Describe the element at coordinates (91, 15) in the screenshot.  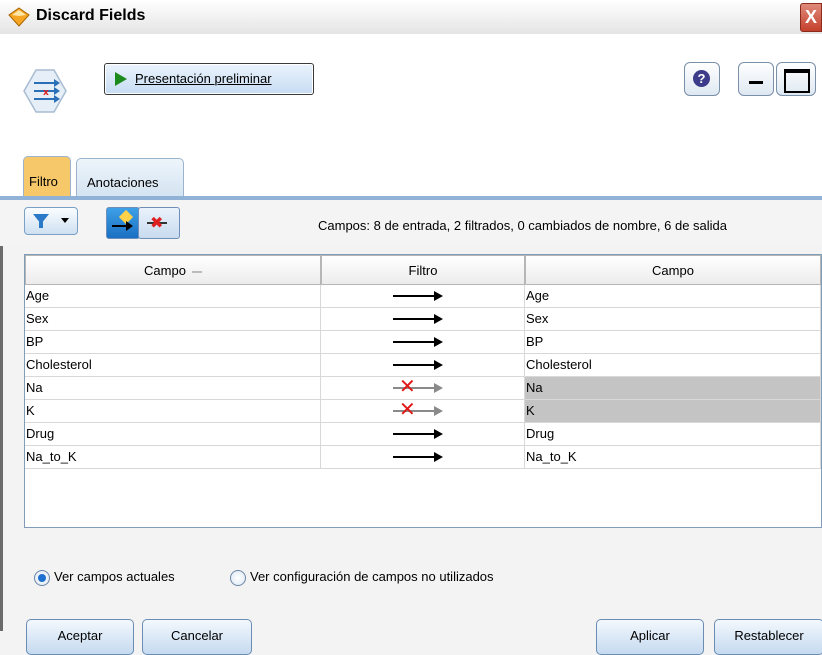
I see `window-title: Discard Fields` at that location.